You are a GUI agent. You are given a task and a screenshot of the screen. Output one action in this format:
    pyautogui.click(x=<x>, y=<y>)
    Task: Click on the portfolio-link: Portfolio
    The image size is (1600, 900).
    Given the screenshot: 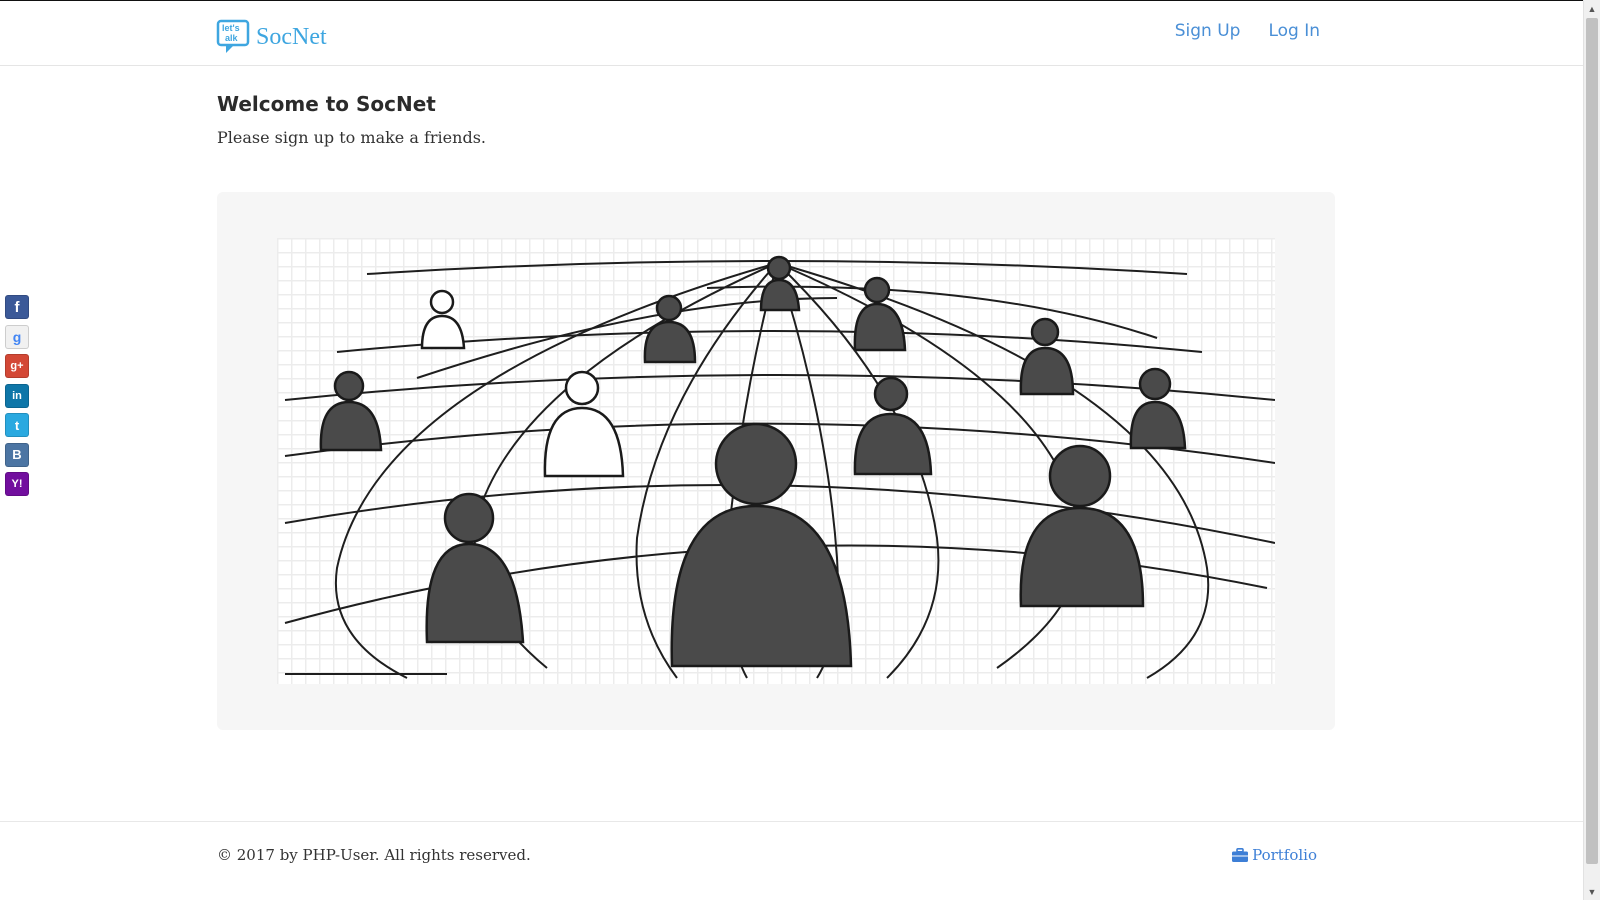 What is the action you would take?
    pyautogui.click(x=1274, y=855)
    